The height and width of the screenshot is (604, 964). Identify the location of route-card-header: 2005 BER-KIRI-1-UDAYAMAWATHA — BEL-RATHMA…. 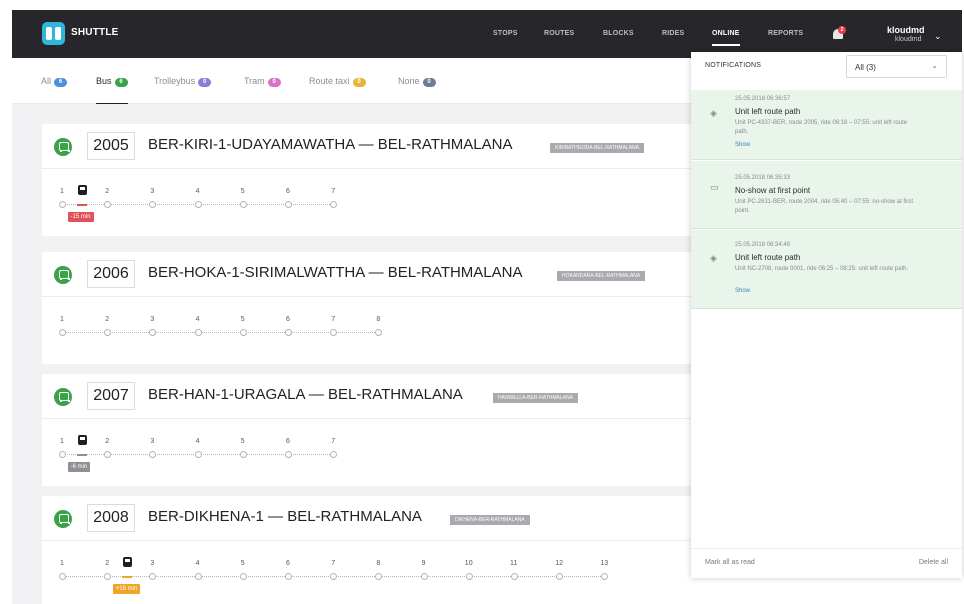
(367, 146).